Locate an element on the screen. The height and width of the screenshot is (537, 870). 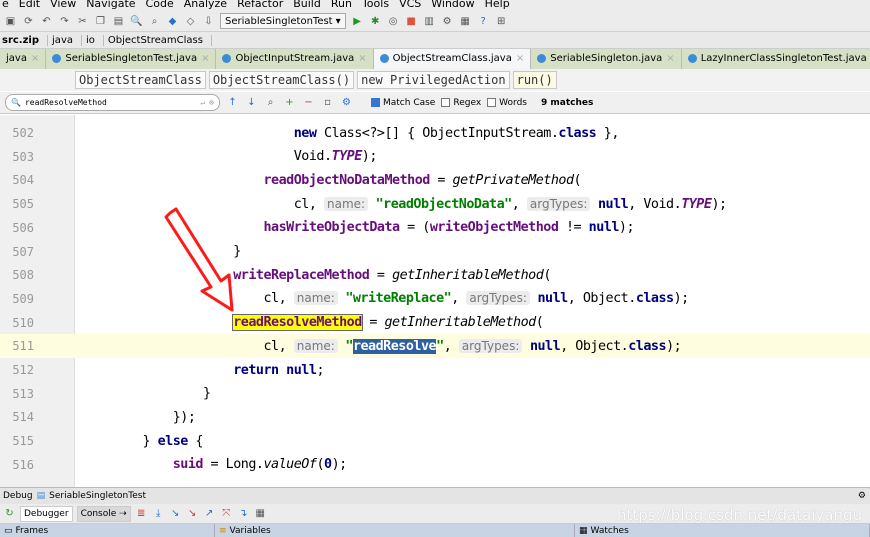
force-step-into-icon: ↘ is located at coordinates (192, 513).